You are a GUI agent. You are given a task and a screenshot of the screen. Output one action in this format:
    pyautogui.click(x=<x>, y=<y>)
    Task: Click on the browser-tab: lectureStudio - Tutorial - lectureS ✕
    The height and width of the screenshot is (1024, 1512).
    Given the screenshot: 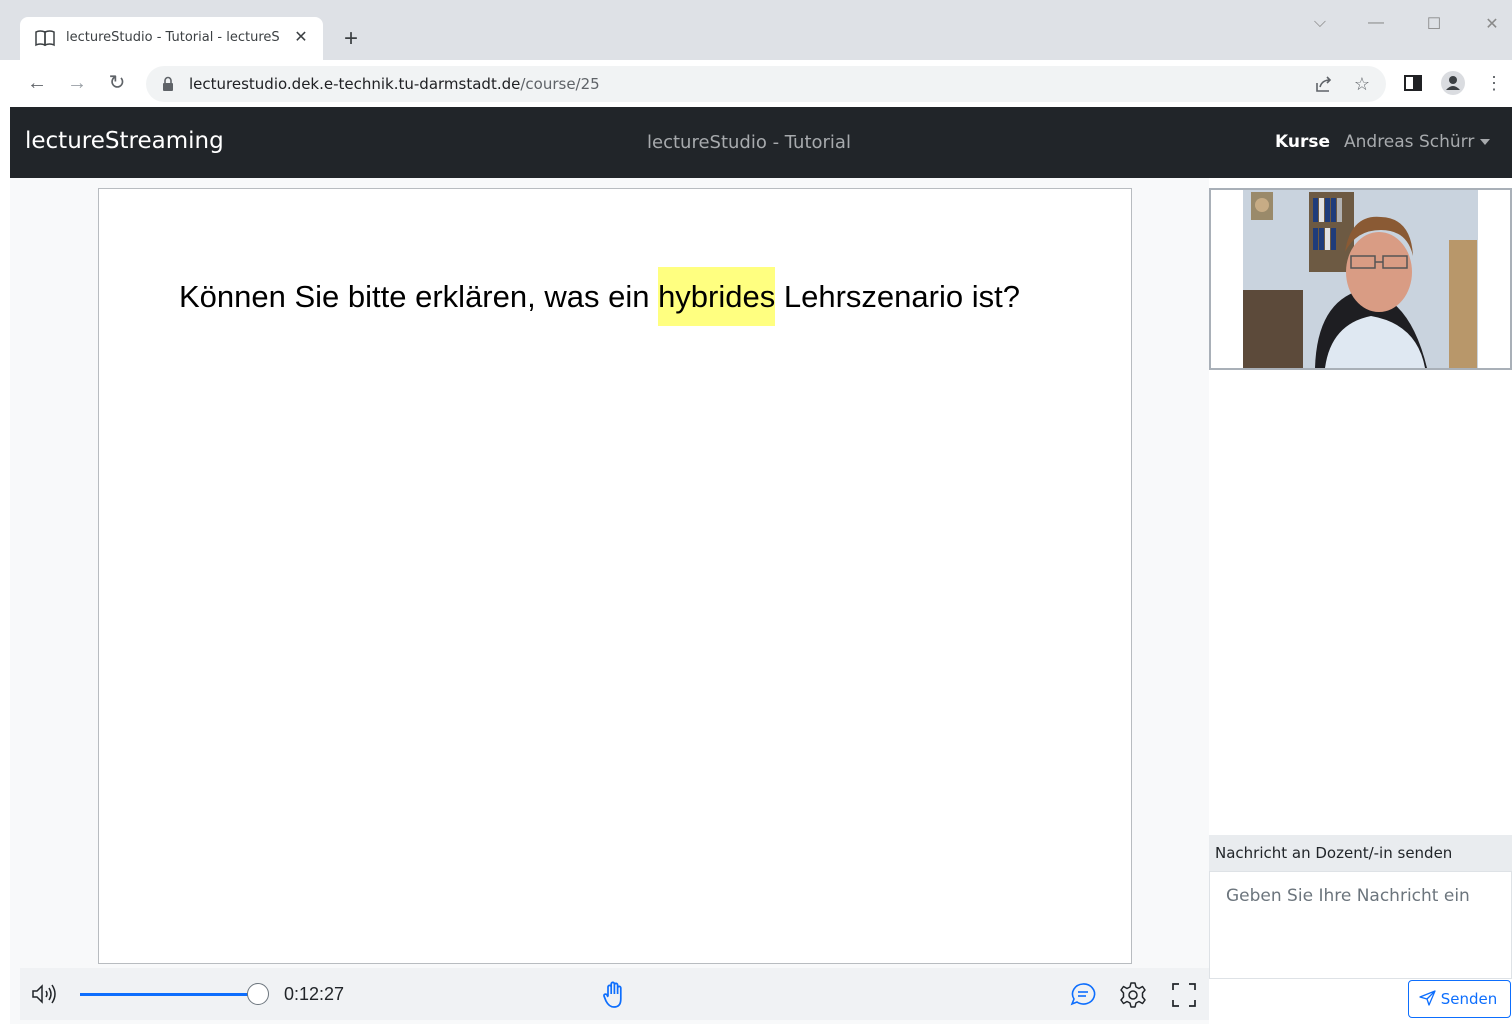 What is the action you would take?
    pyautogui.click(x=171, y=38)
    